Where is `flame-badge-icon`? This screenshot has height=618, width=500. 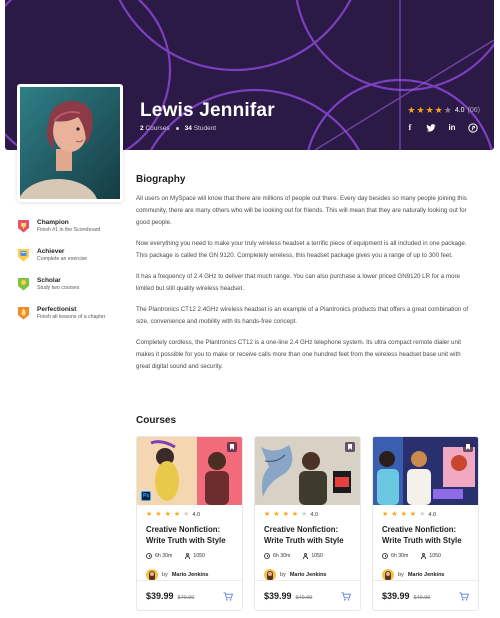 flame-badge-icon is located at coordinates (23, 313).